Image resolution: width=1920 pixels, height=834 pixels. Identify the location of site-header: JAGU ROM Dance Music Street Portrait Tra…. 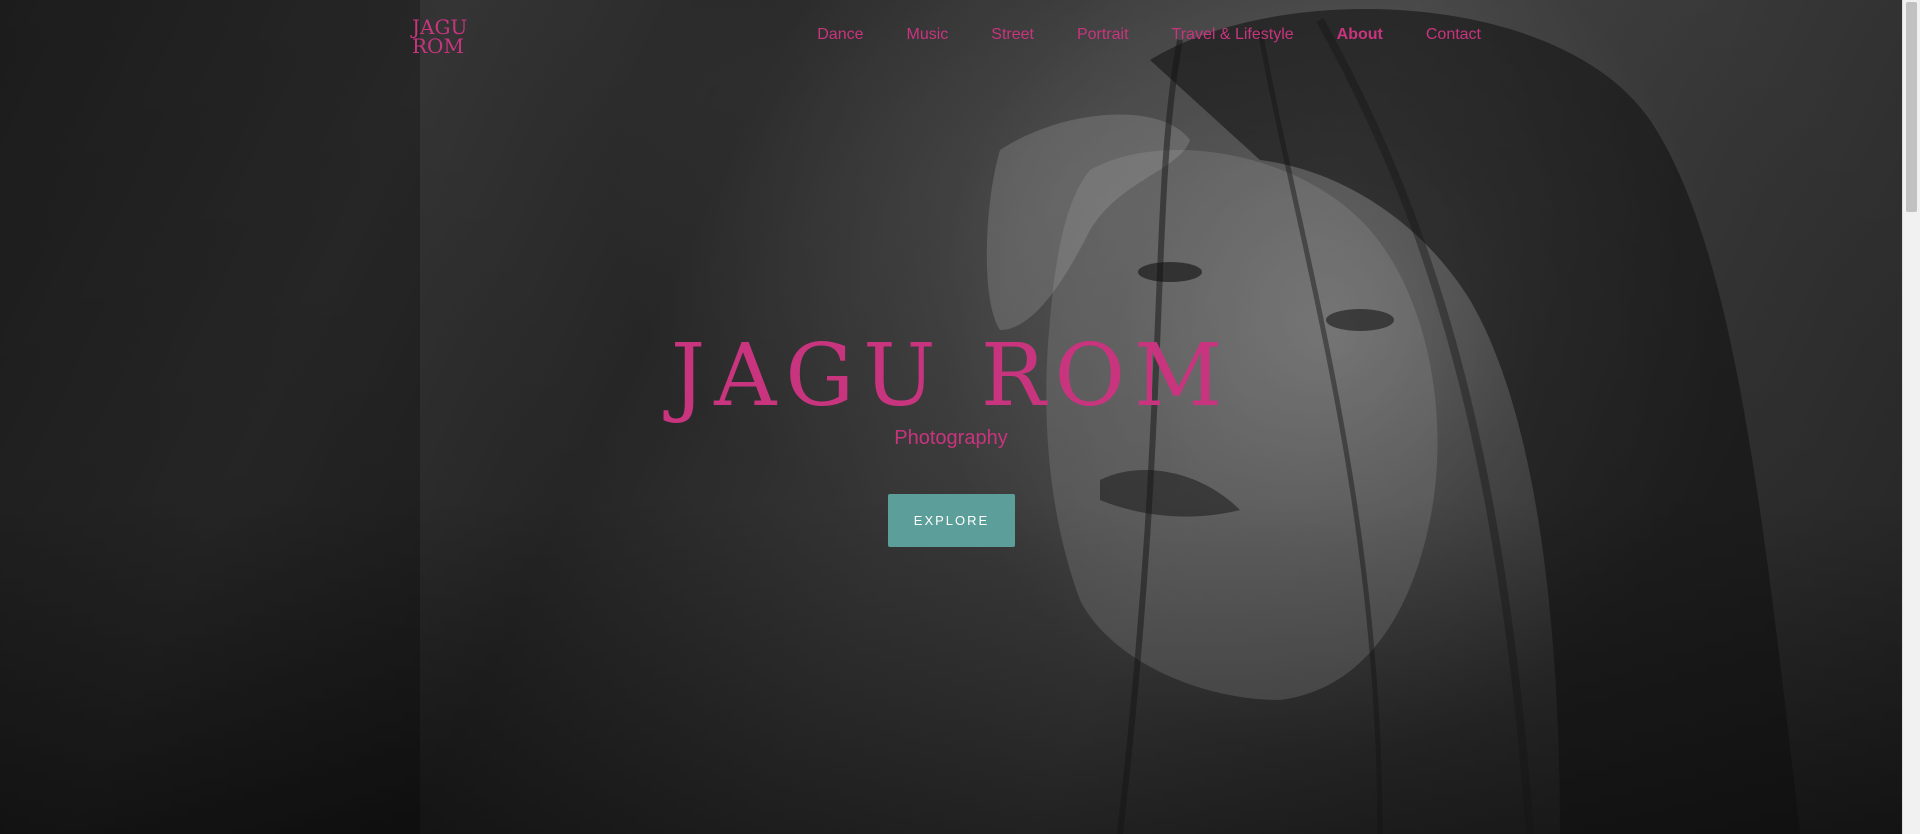
(951, 38).